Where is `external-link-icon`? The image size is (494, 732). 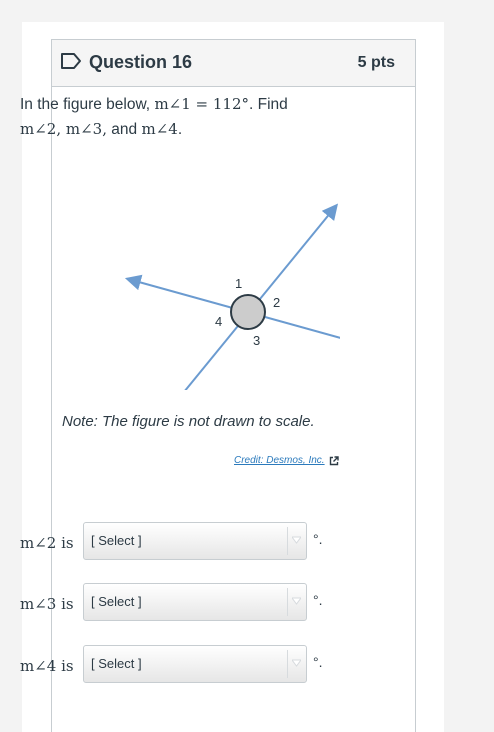
external-link-icon is located at coordinates (334, 460).